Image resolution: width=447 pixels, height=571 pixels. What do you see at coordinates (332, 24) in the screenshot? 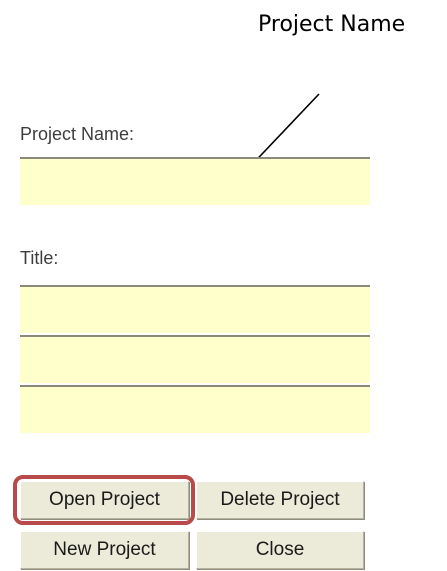
I see `annotation-label: Project Name` at bounding box center [332, 24].